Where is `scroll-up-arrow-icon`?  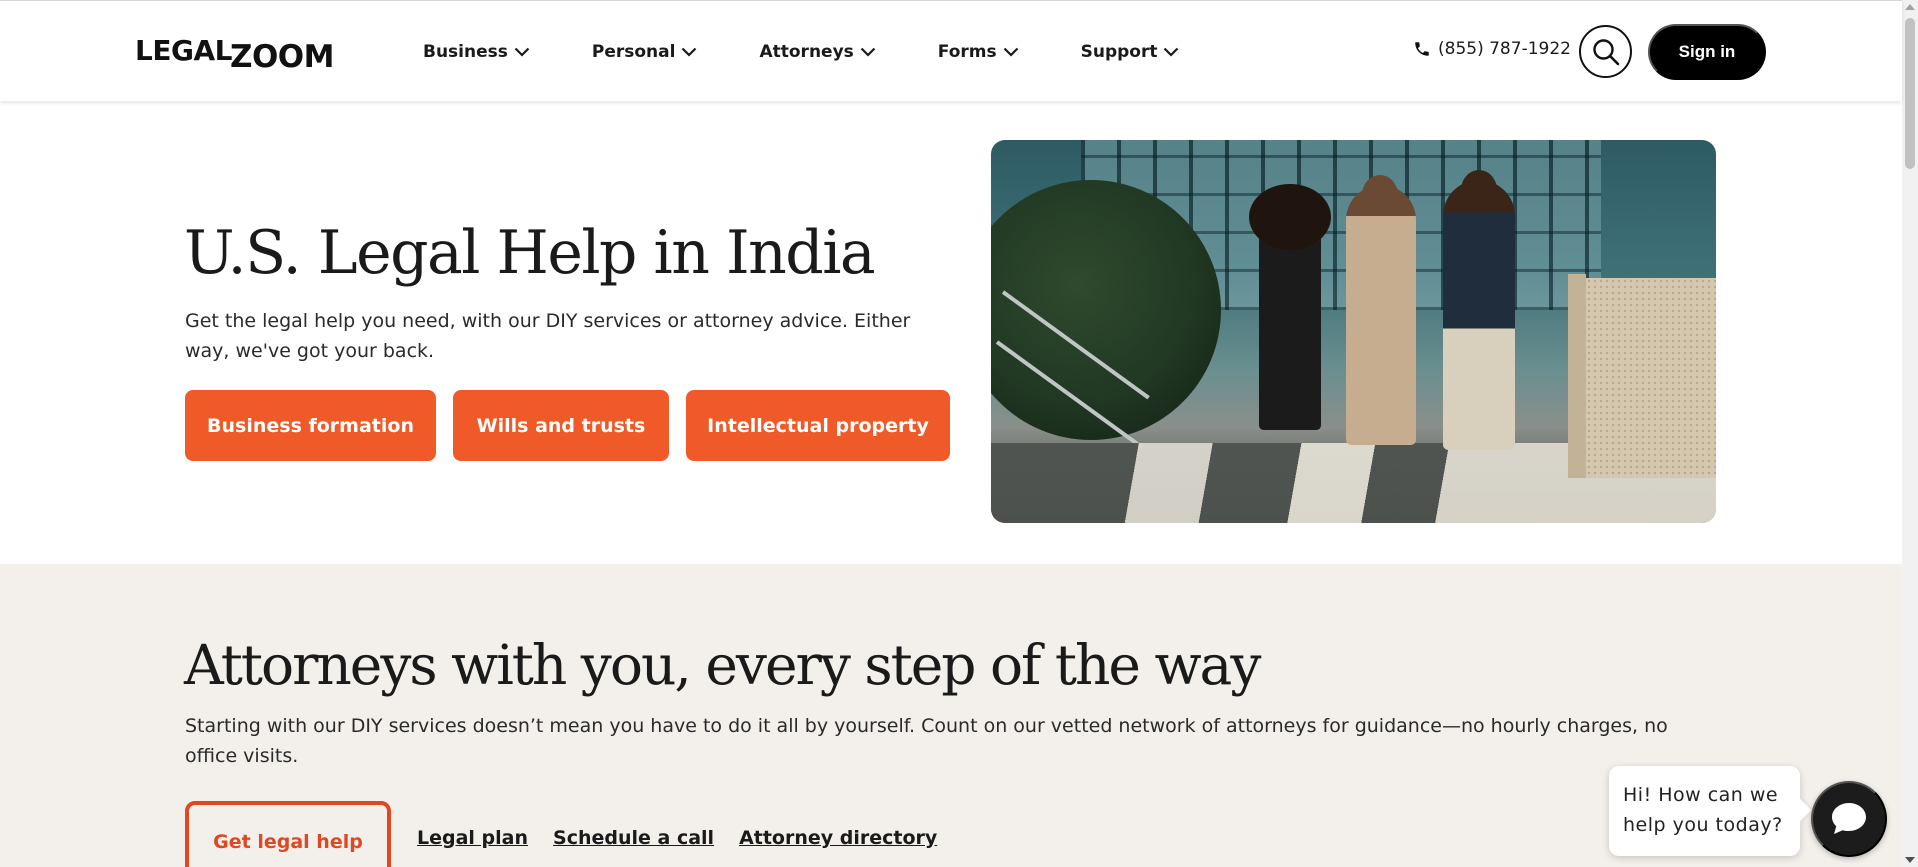
scroll-up-arrow-icon is located at coordinates (1910, 7).